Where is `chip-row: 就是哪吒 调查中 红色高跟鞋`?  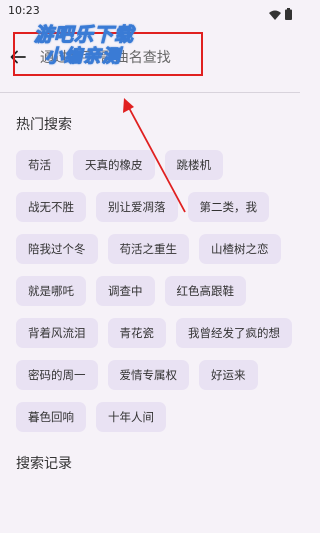
chip-row: 就是哪吒 调查中 红色高跟鞋 is located at coordinates (151, 291).